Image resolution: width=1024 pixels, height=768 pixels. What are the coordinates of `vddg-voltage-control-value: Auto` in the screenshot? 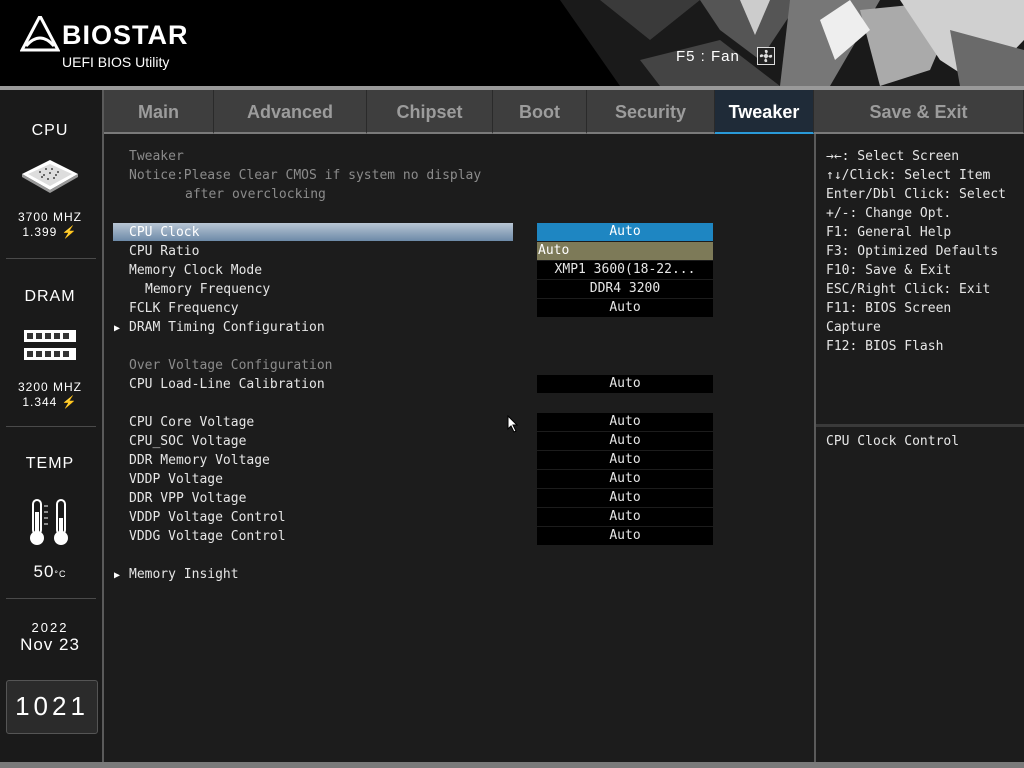 It's located at (625, 536).